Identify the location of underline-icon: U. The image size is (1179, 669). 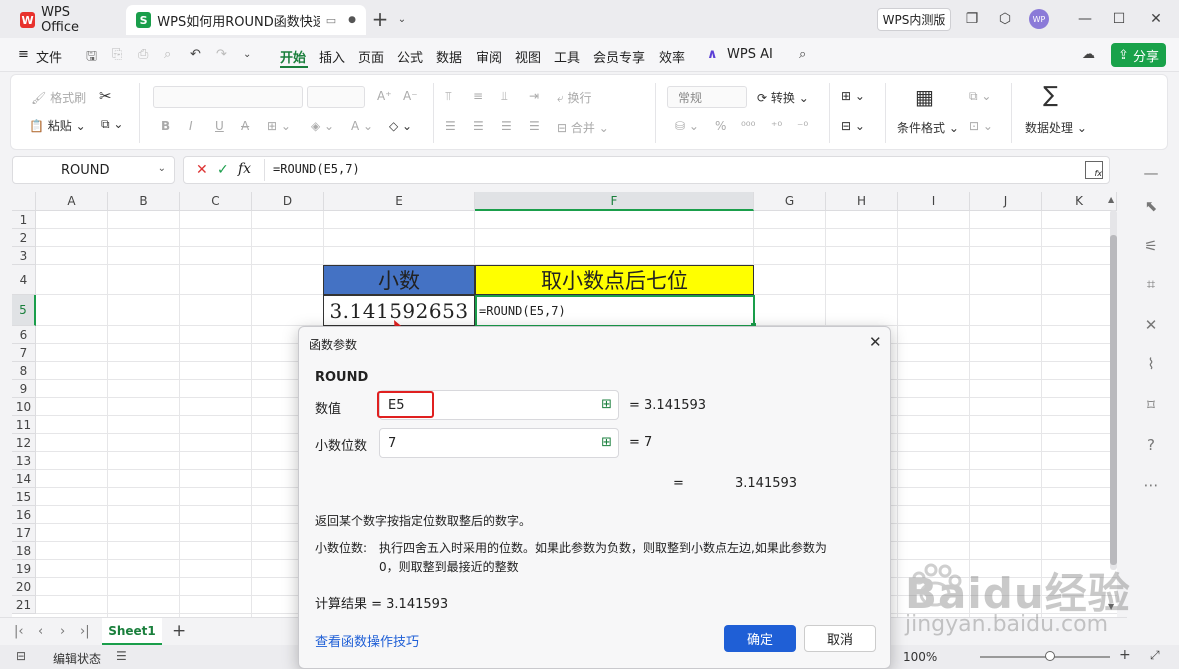
(219, 126).